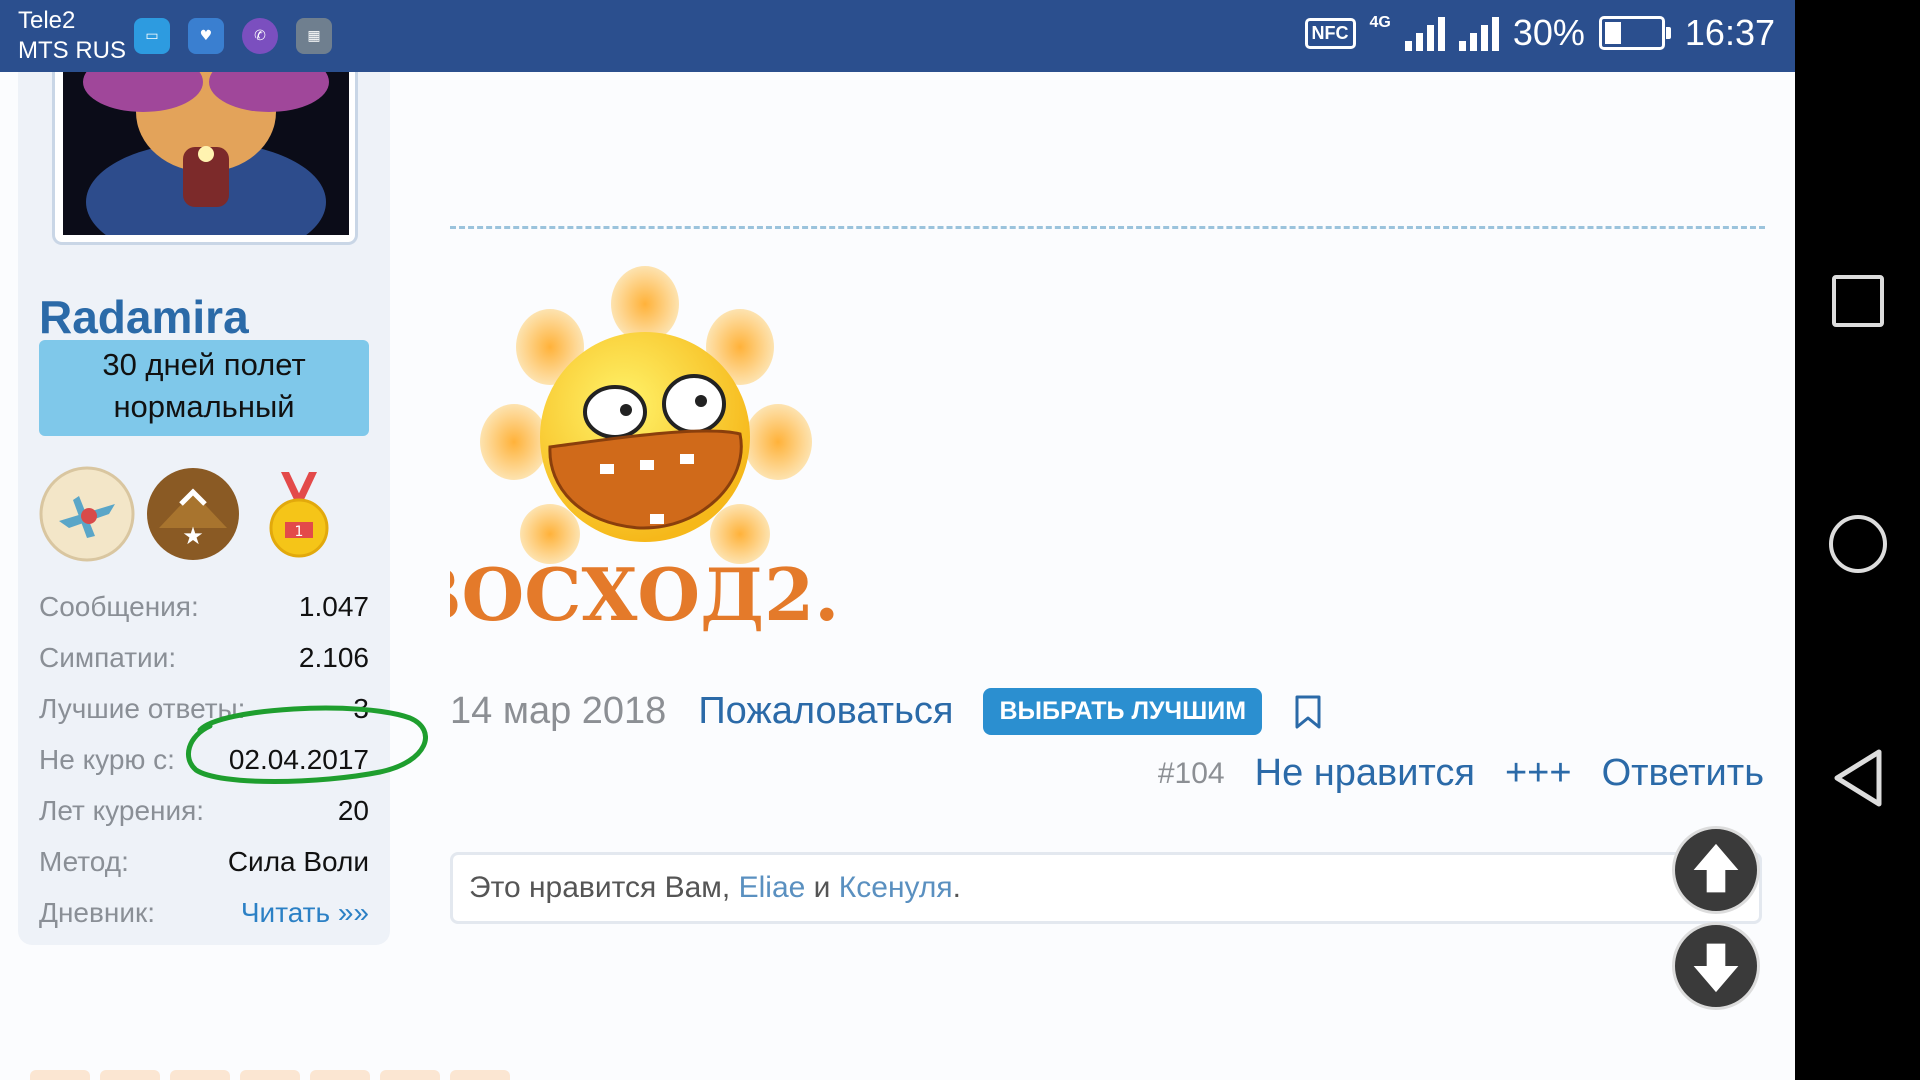 The image size is (1920, 1080). I want to click on scroll-down-button, so click(1716, 966).